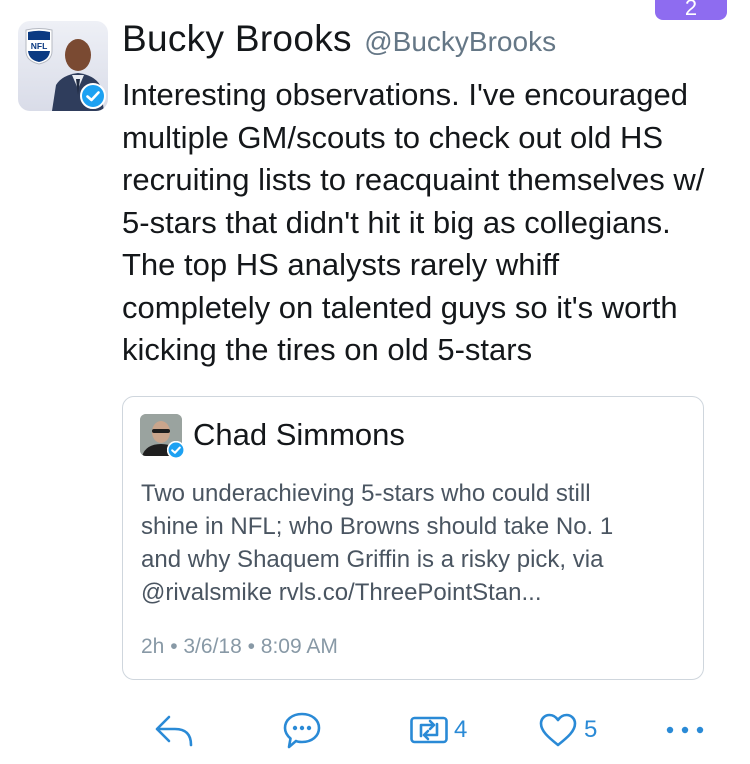 Image resolution: width=750 pixels, height=764 pixels. What do you see at coordinates (460, 41) in the screenshot?
I see `author-handle: @BuckyBrooks` at bounding box center [460, 41].